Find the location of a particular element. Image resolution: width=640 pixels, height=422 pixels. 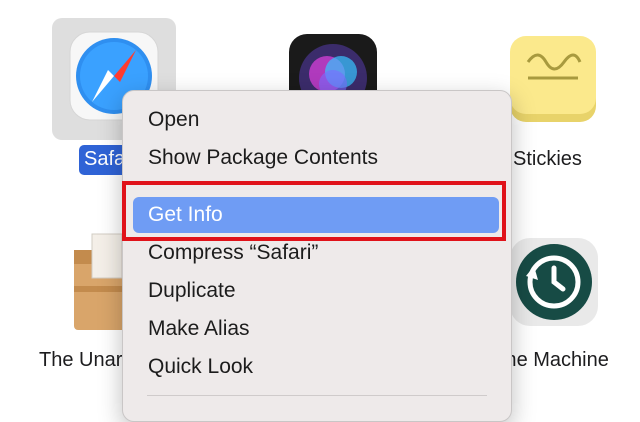

menu-item-open: Open is located at coordinates (173, 120).